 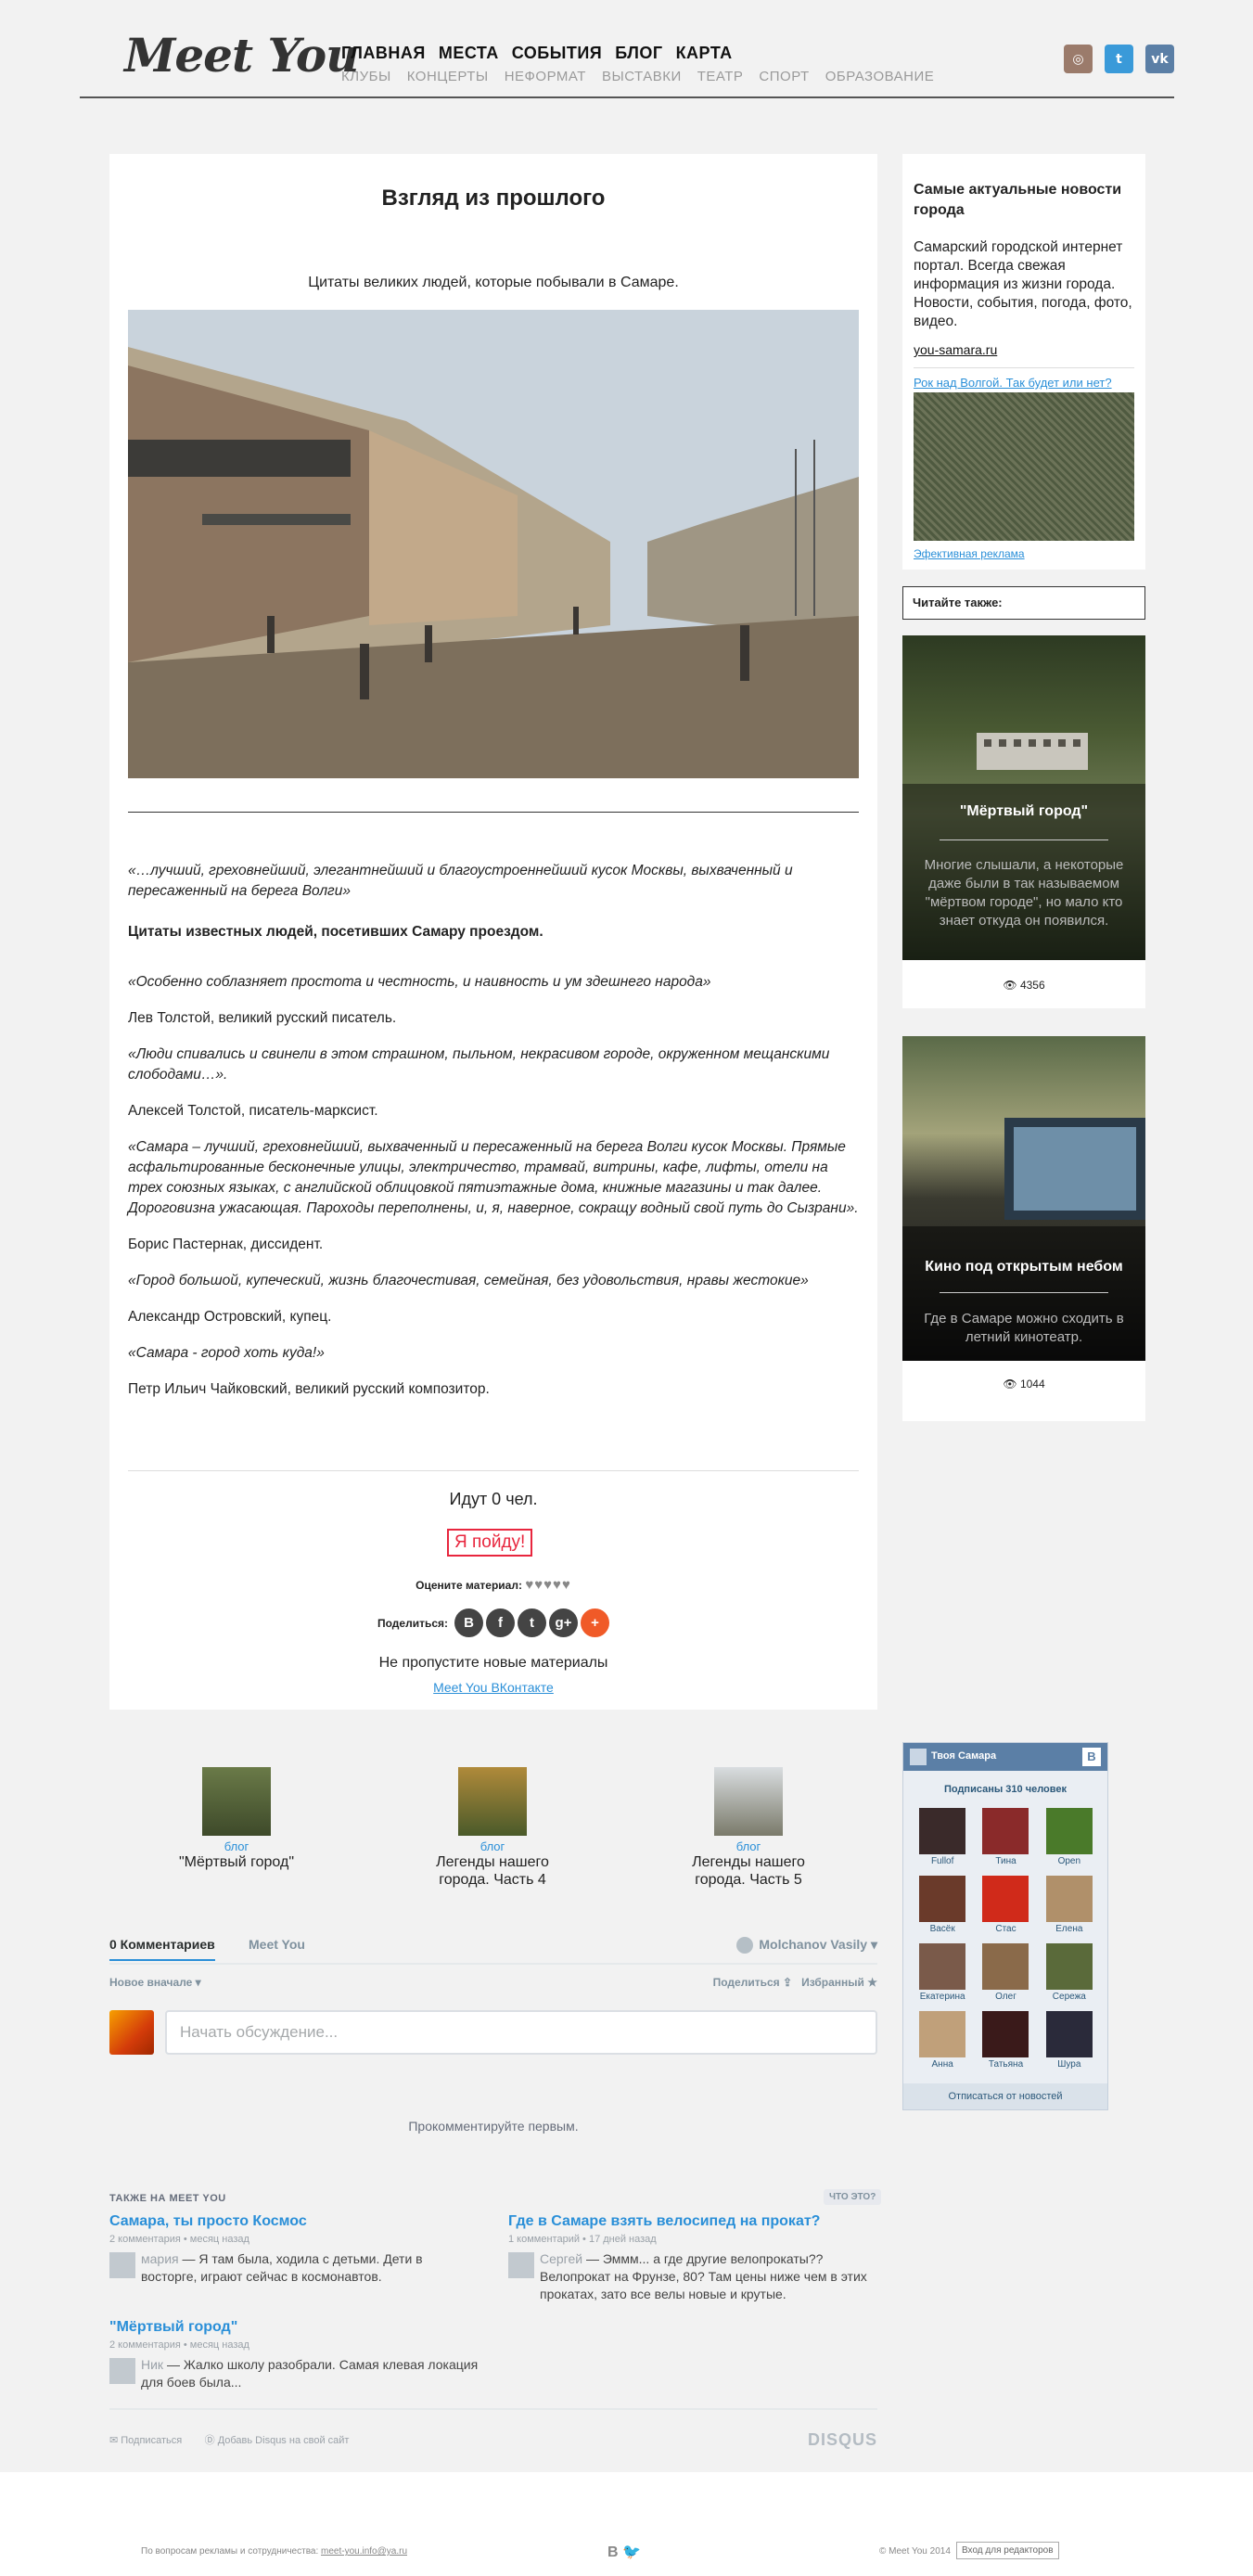 I want to click on attend-button: Я пойду!, so click(x=490, y=1543).